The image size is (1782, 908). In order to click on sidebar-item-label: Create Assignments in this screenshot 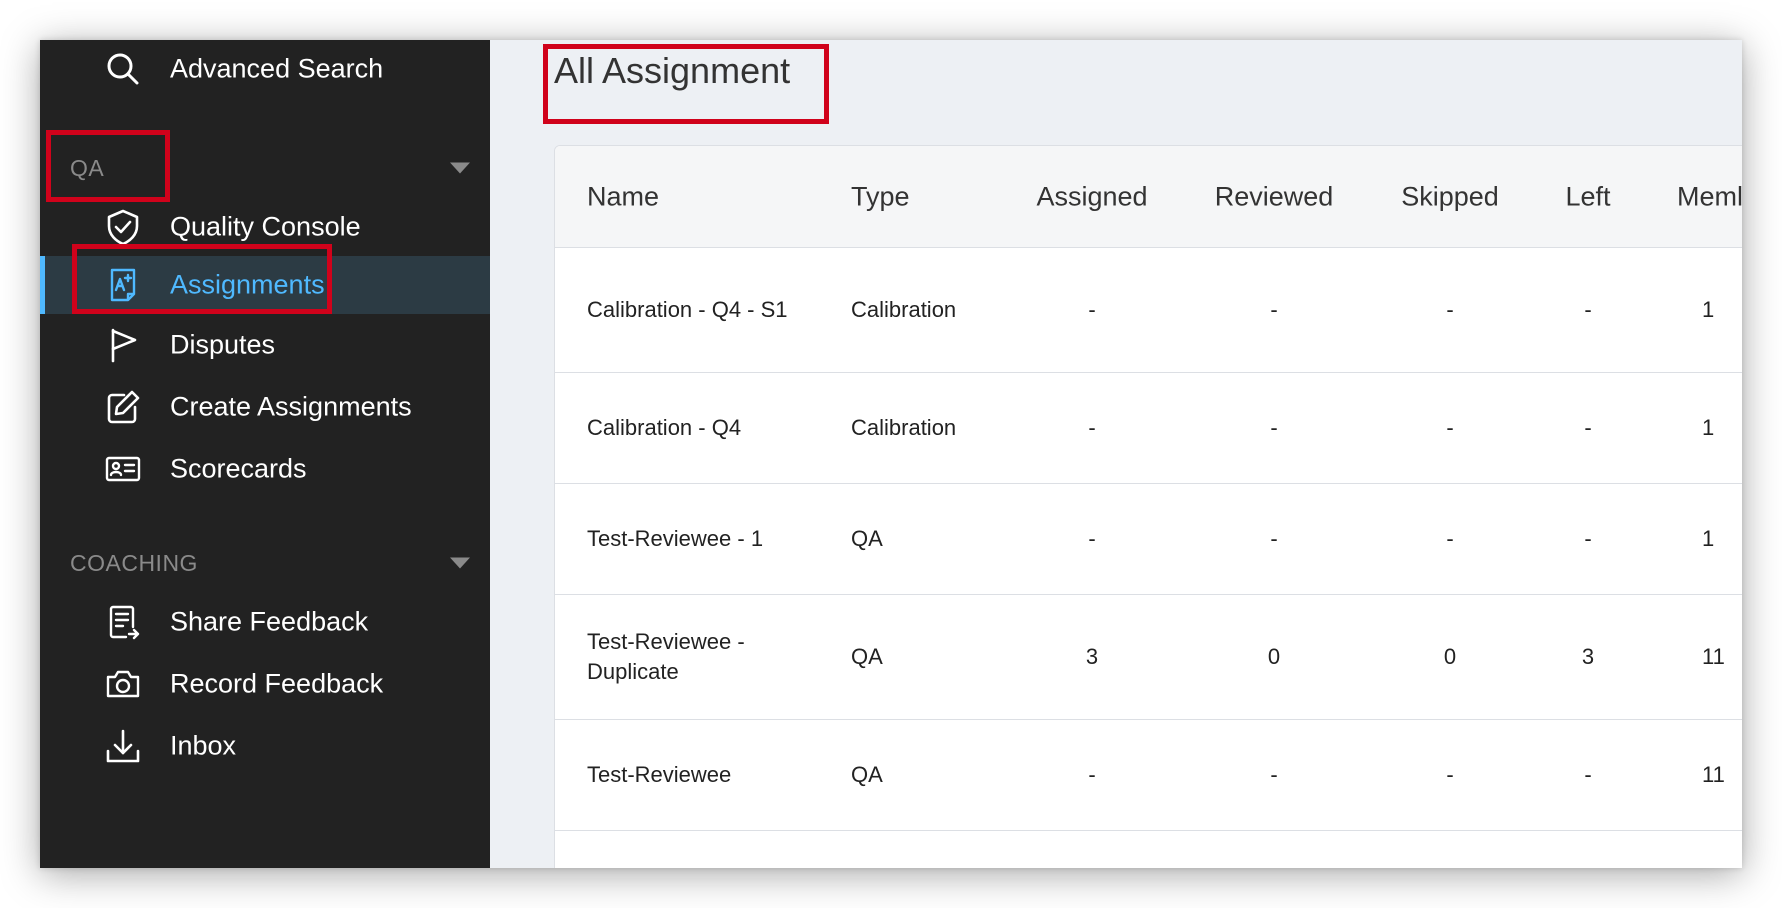, I will do `click(291, 406)`.